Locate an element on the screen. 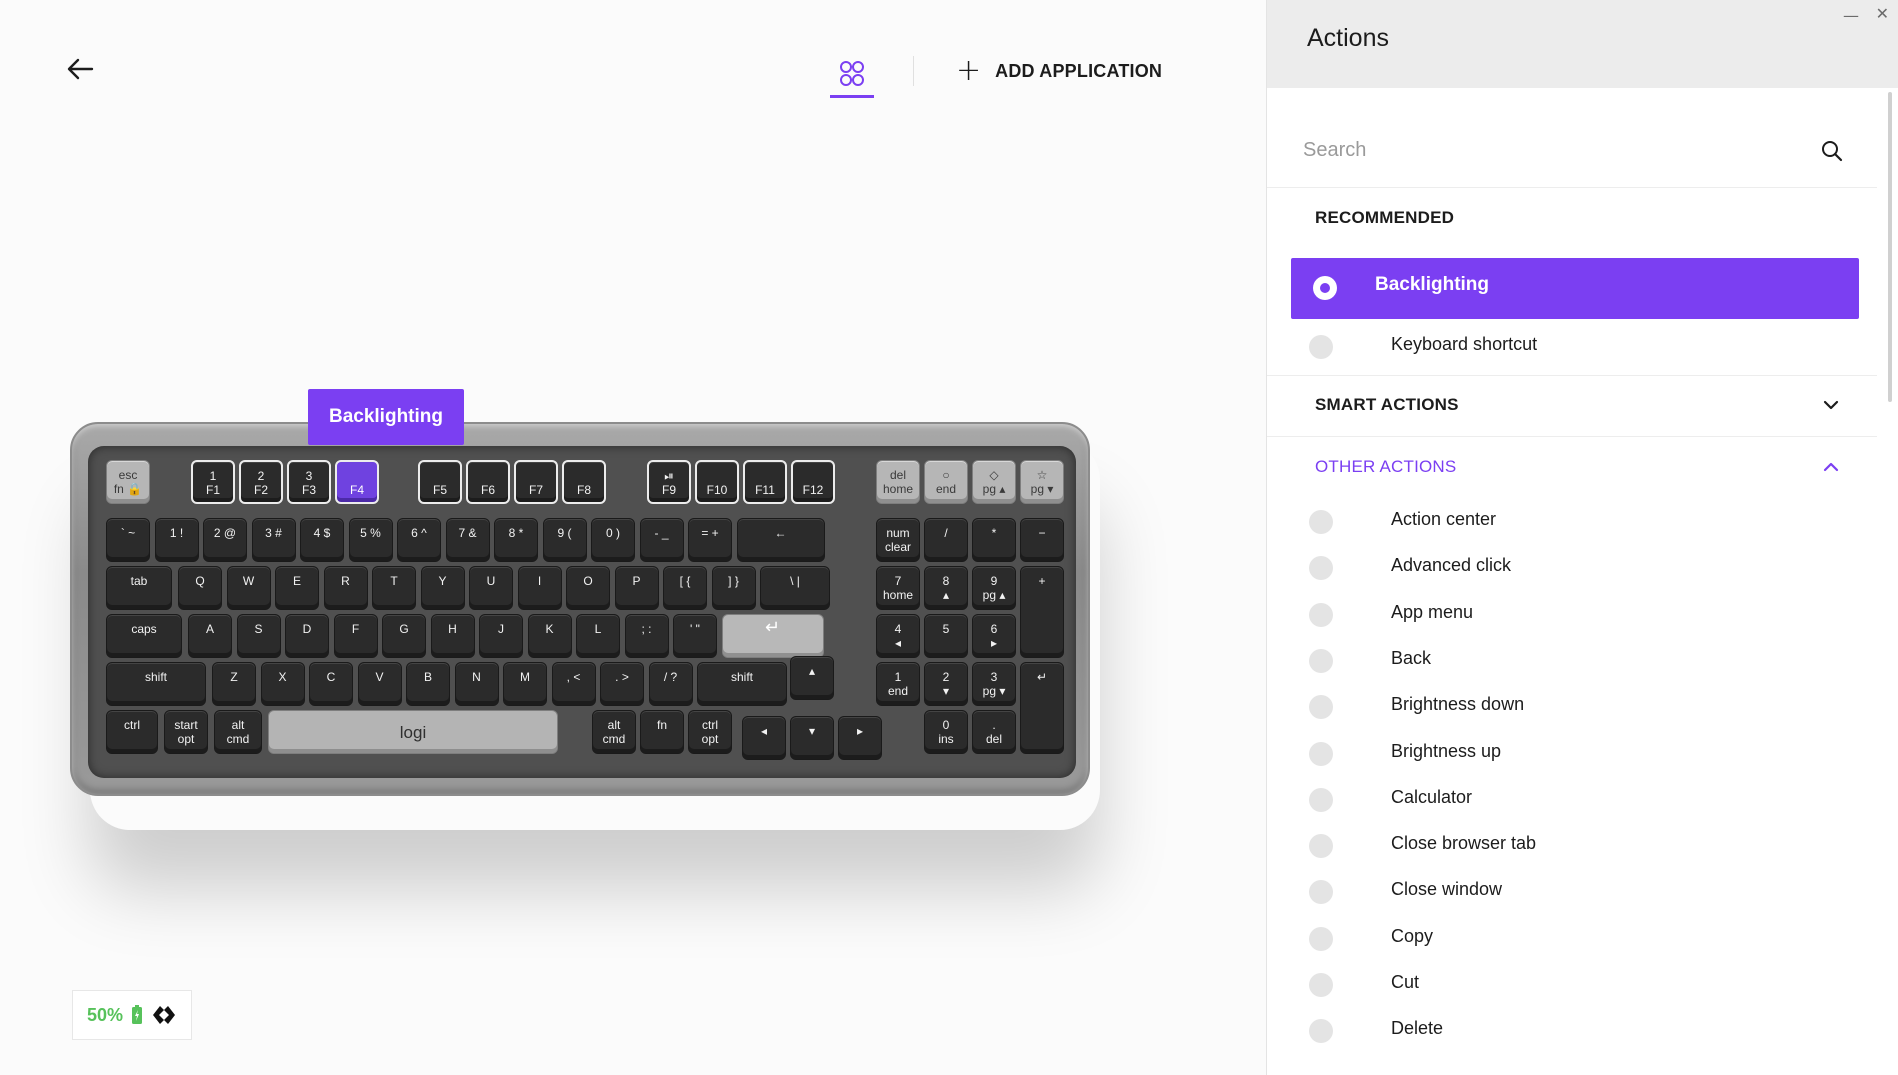 This screenshot has width=1898, height=1075. key: O is located at coordinates (588, 588).